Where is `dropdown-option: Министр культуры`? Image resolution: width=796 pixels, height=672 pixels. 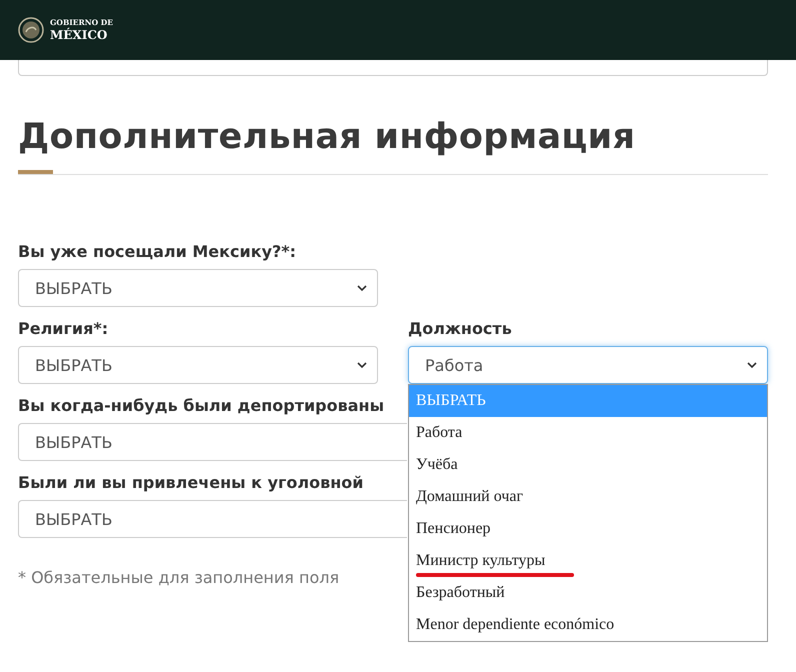
dropdown-option: Министр культуры is located at coordinates (588, 561).